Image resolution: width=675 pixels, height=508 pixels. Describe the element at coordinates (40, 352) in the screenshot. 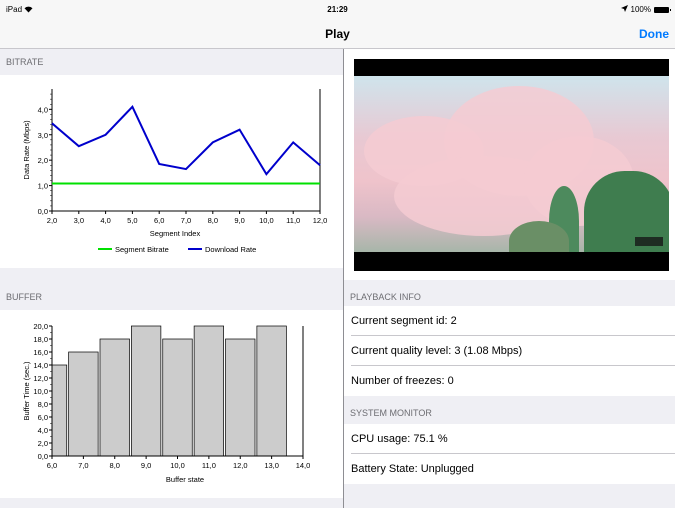

I see `y-tick-label: 16,0` at that location.